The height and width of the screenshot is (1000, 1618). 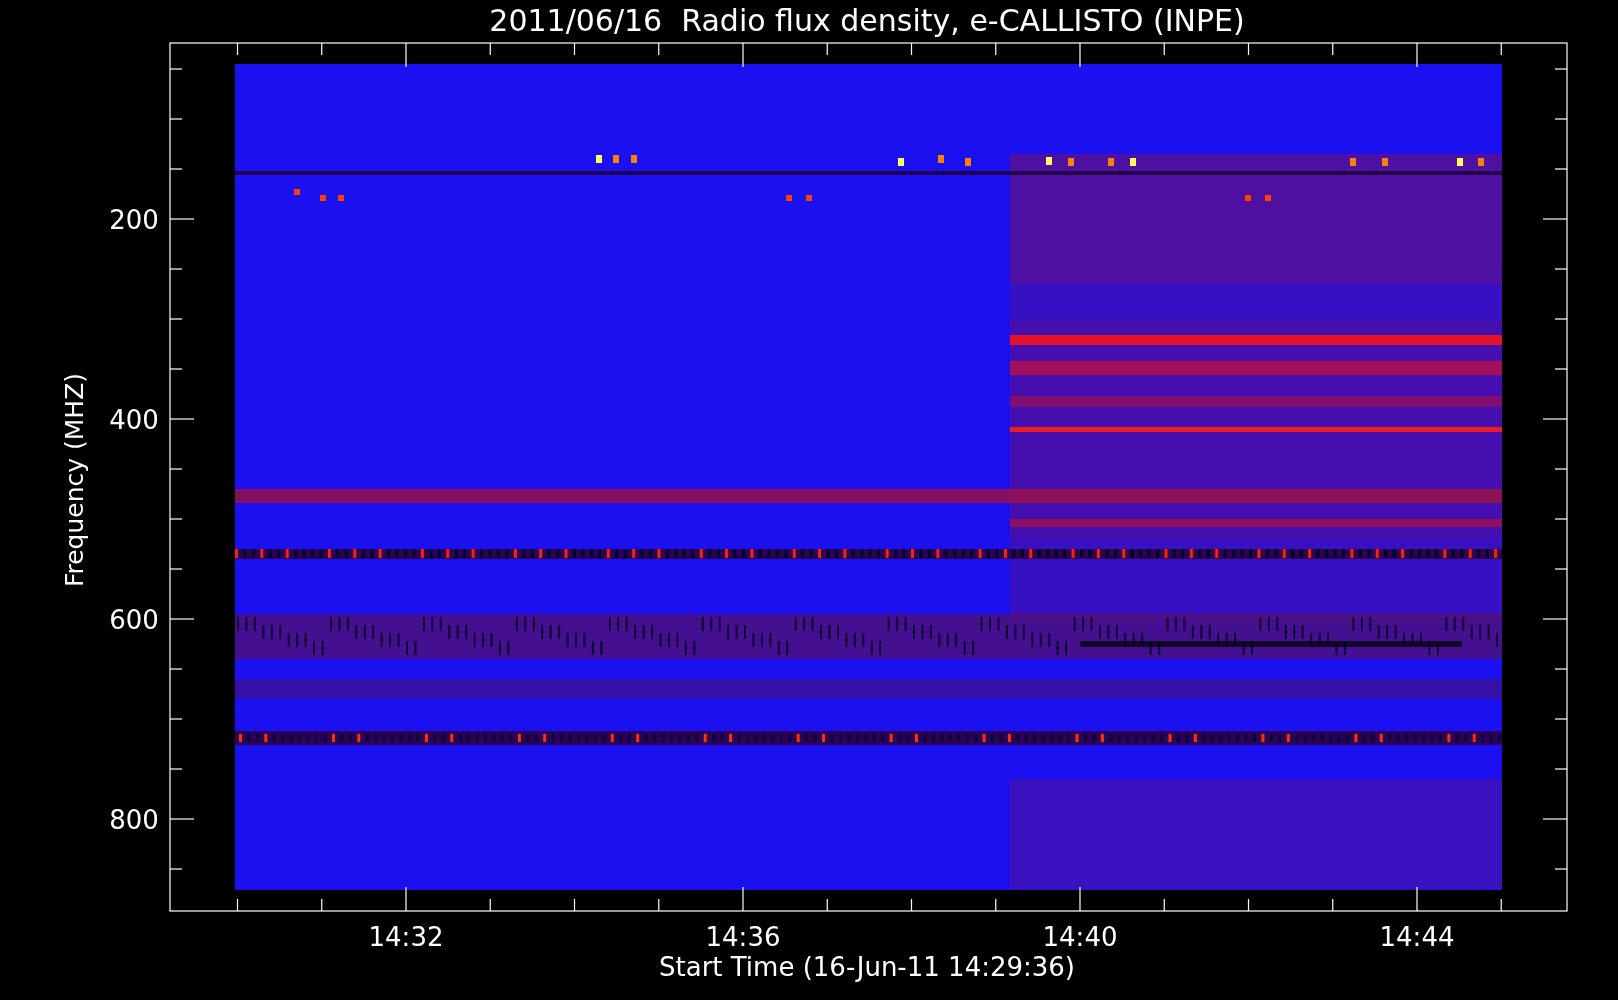 What do you see at coordinates (406, 937) in the screenshot?
I see `tick-label: 14:32` at bounding box center [406, 937].